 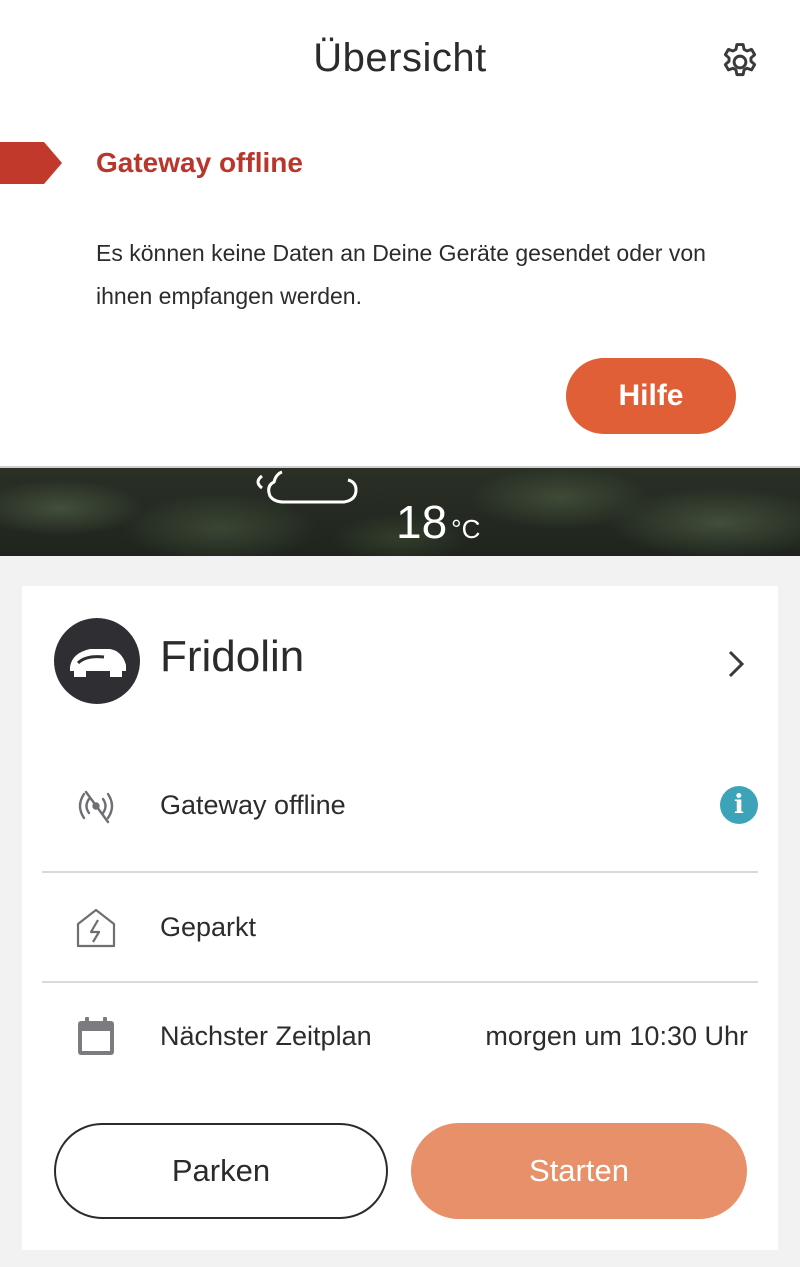 I want to click on help-button: Hilfe, so click(x=651, y=396).